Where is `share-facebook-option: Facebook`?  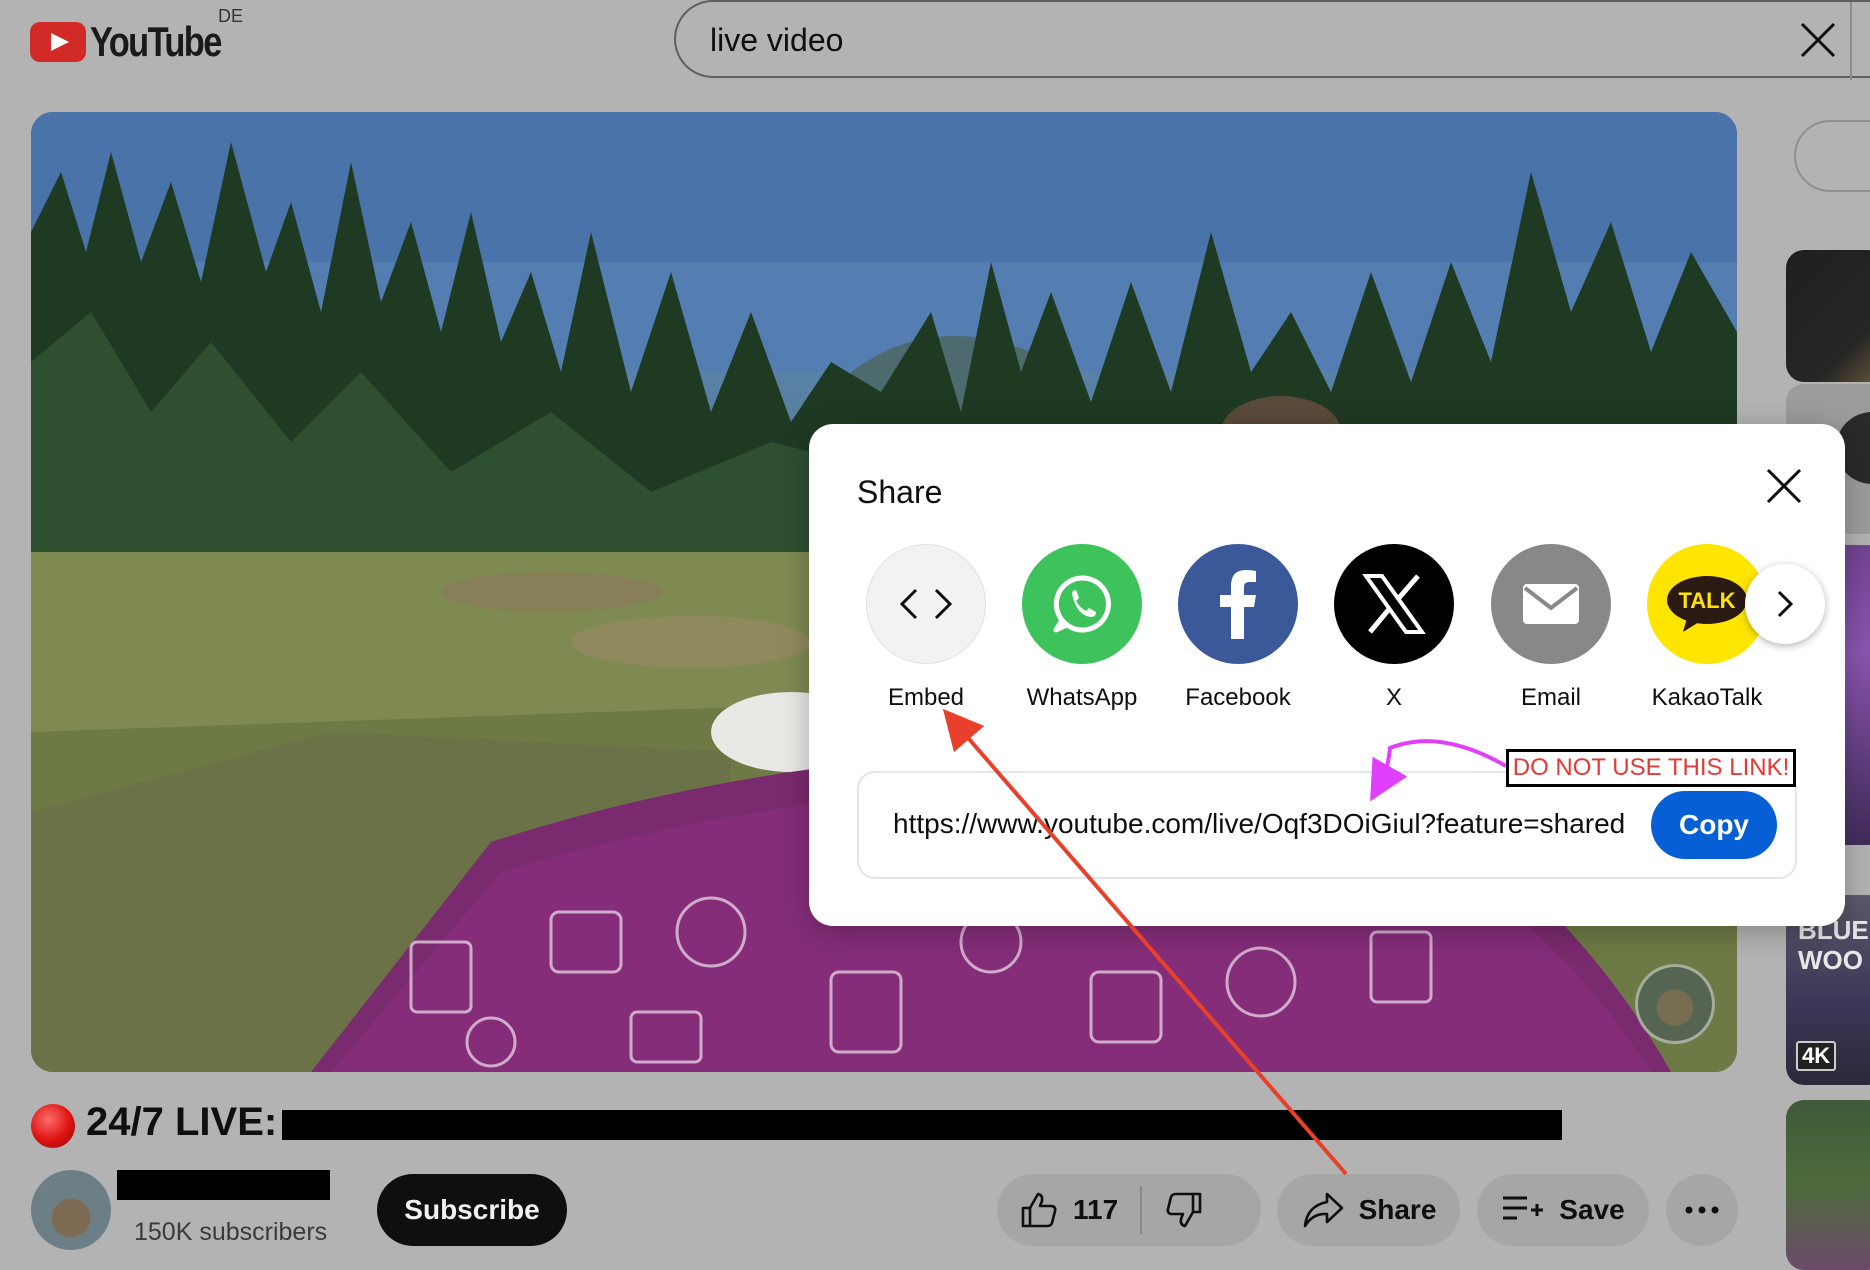 share-facebook-option: Facebook is located at coordinates (1238, 628).